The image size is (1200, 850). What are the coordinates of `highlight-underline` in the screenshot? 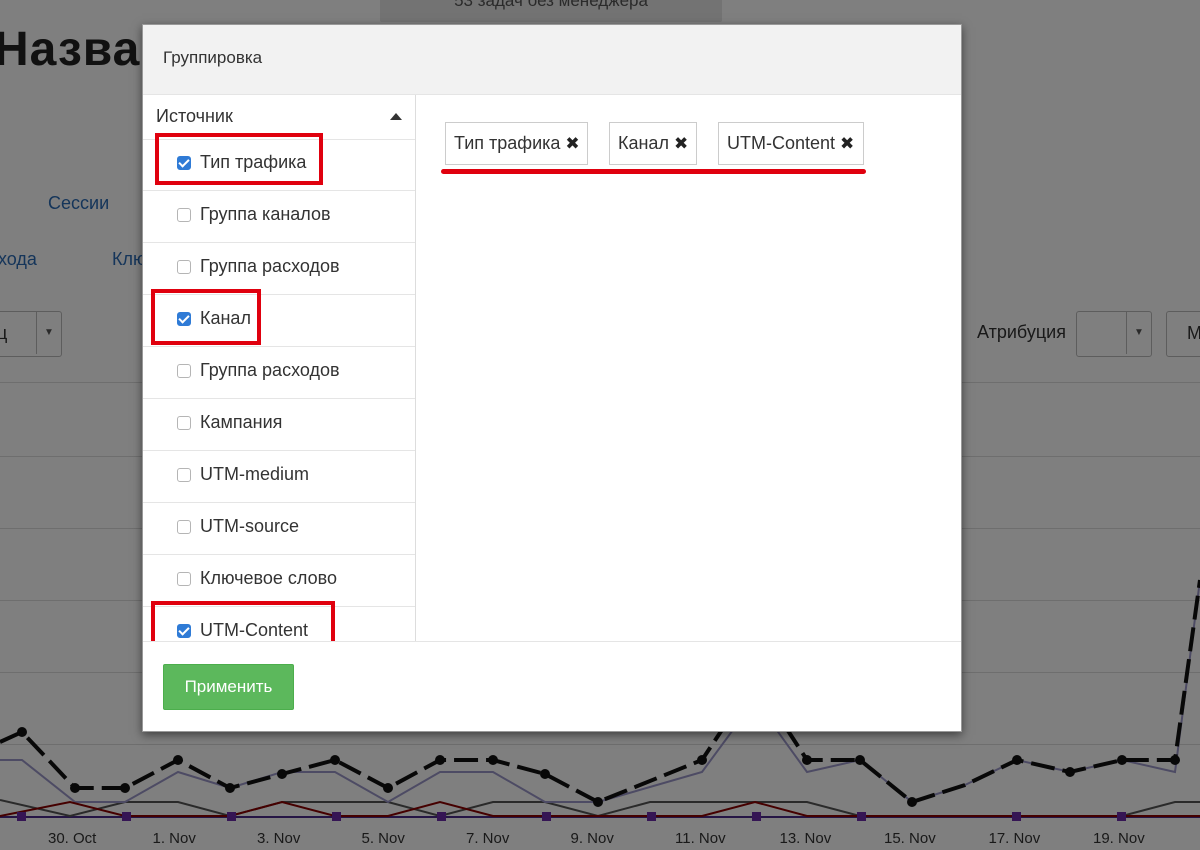 It's located at (653, 171).